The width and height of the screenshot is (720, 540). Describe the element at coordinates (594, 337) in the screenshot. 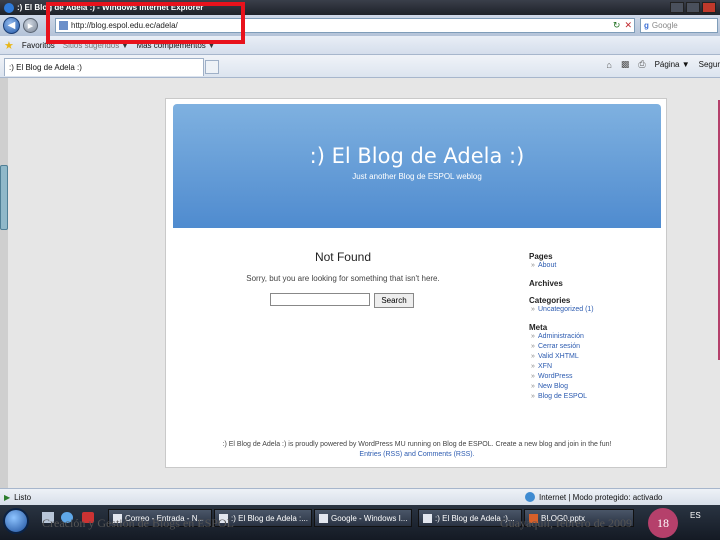

I see `sidebar-link-admin: Administración` at that location.